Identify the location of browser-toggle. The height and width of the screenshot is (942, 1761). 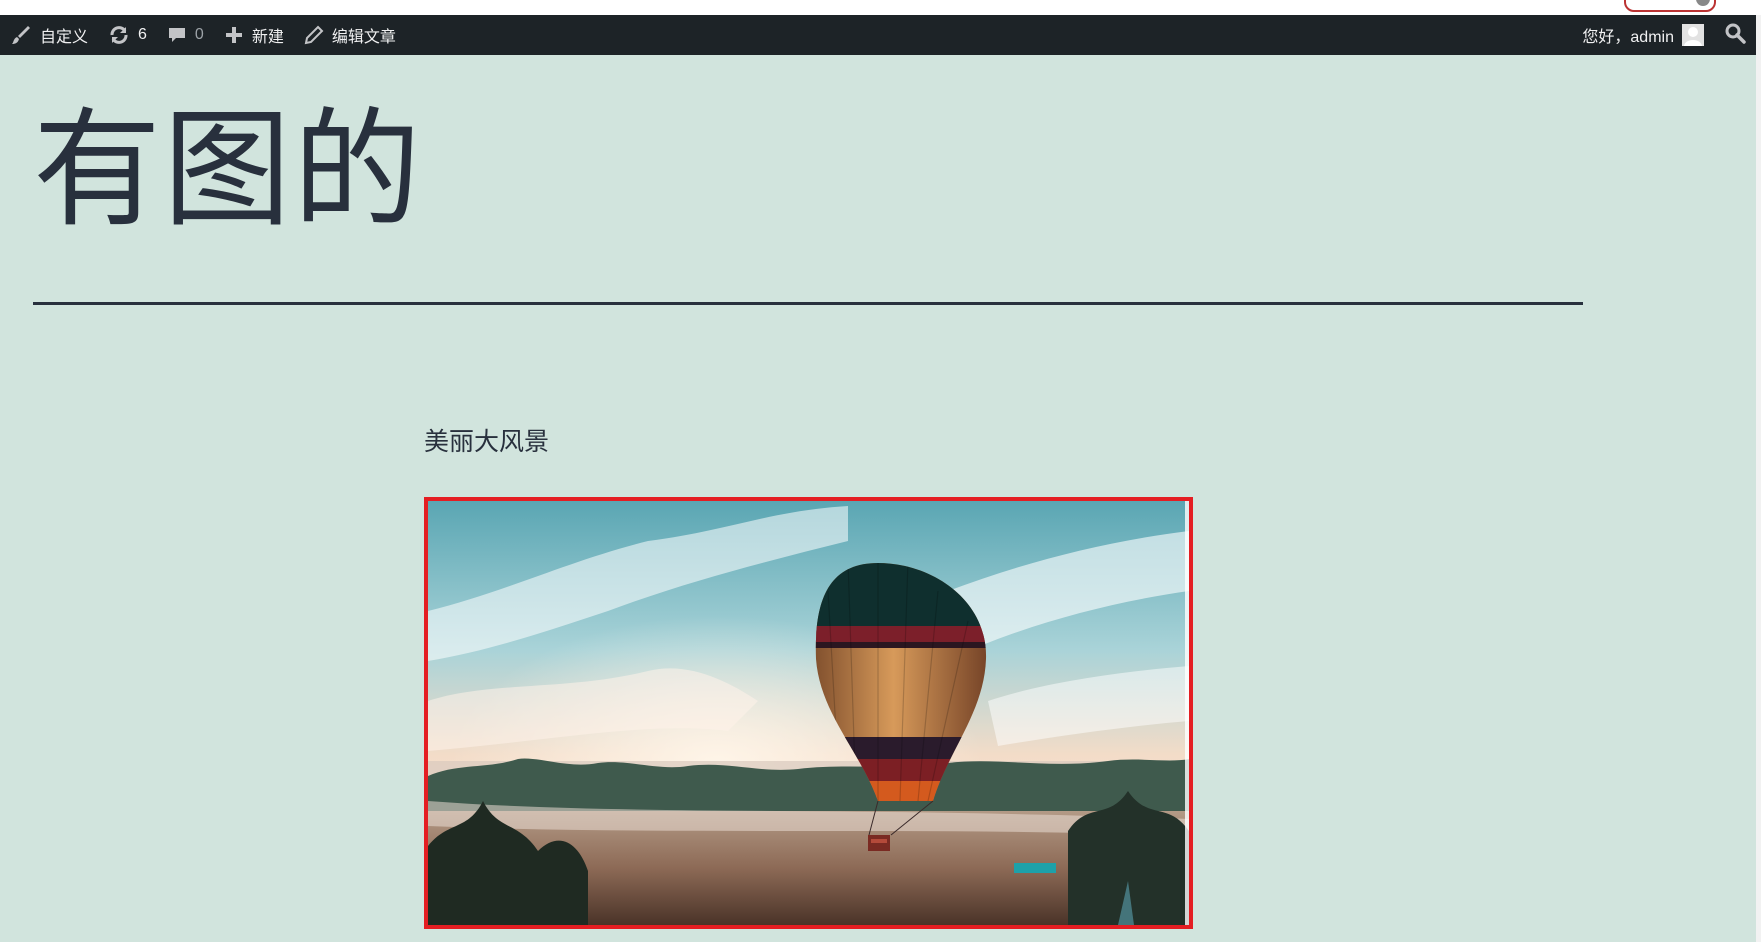
(1670, 6).